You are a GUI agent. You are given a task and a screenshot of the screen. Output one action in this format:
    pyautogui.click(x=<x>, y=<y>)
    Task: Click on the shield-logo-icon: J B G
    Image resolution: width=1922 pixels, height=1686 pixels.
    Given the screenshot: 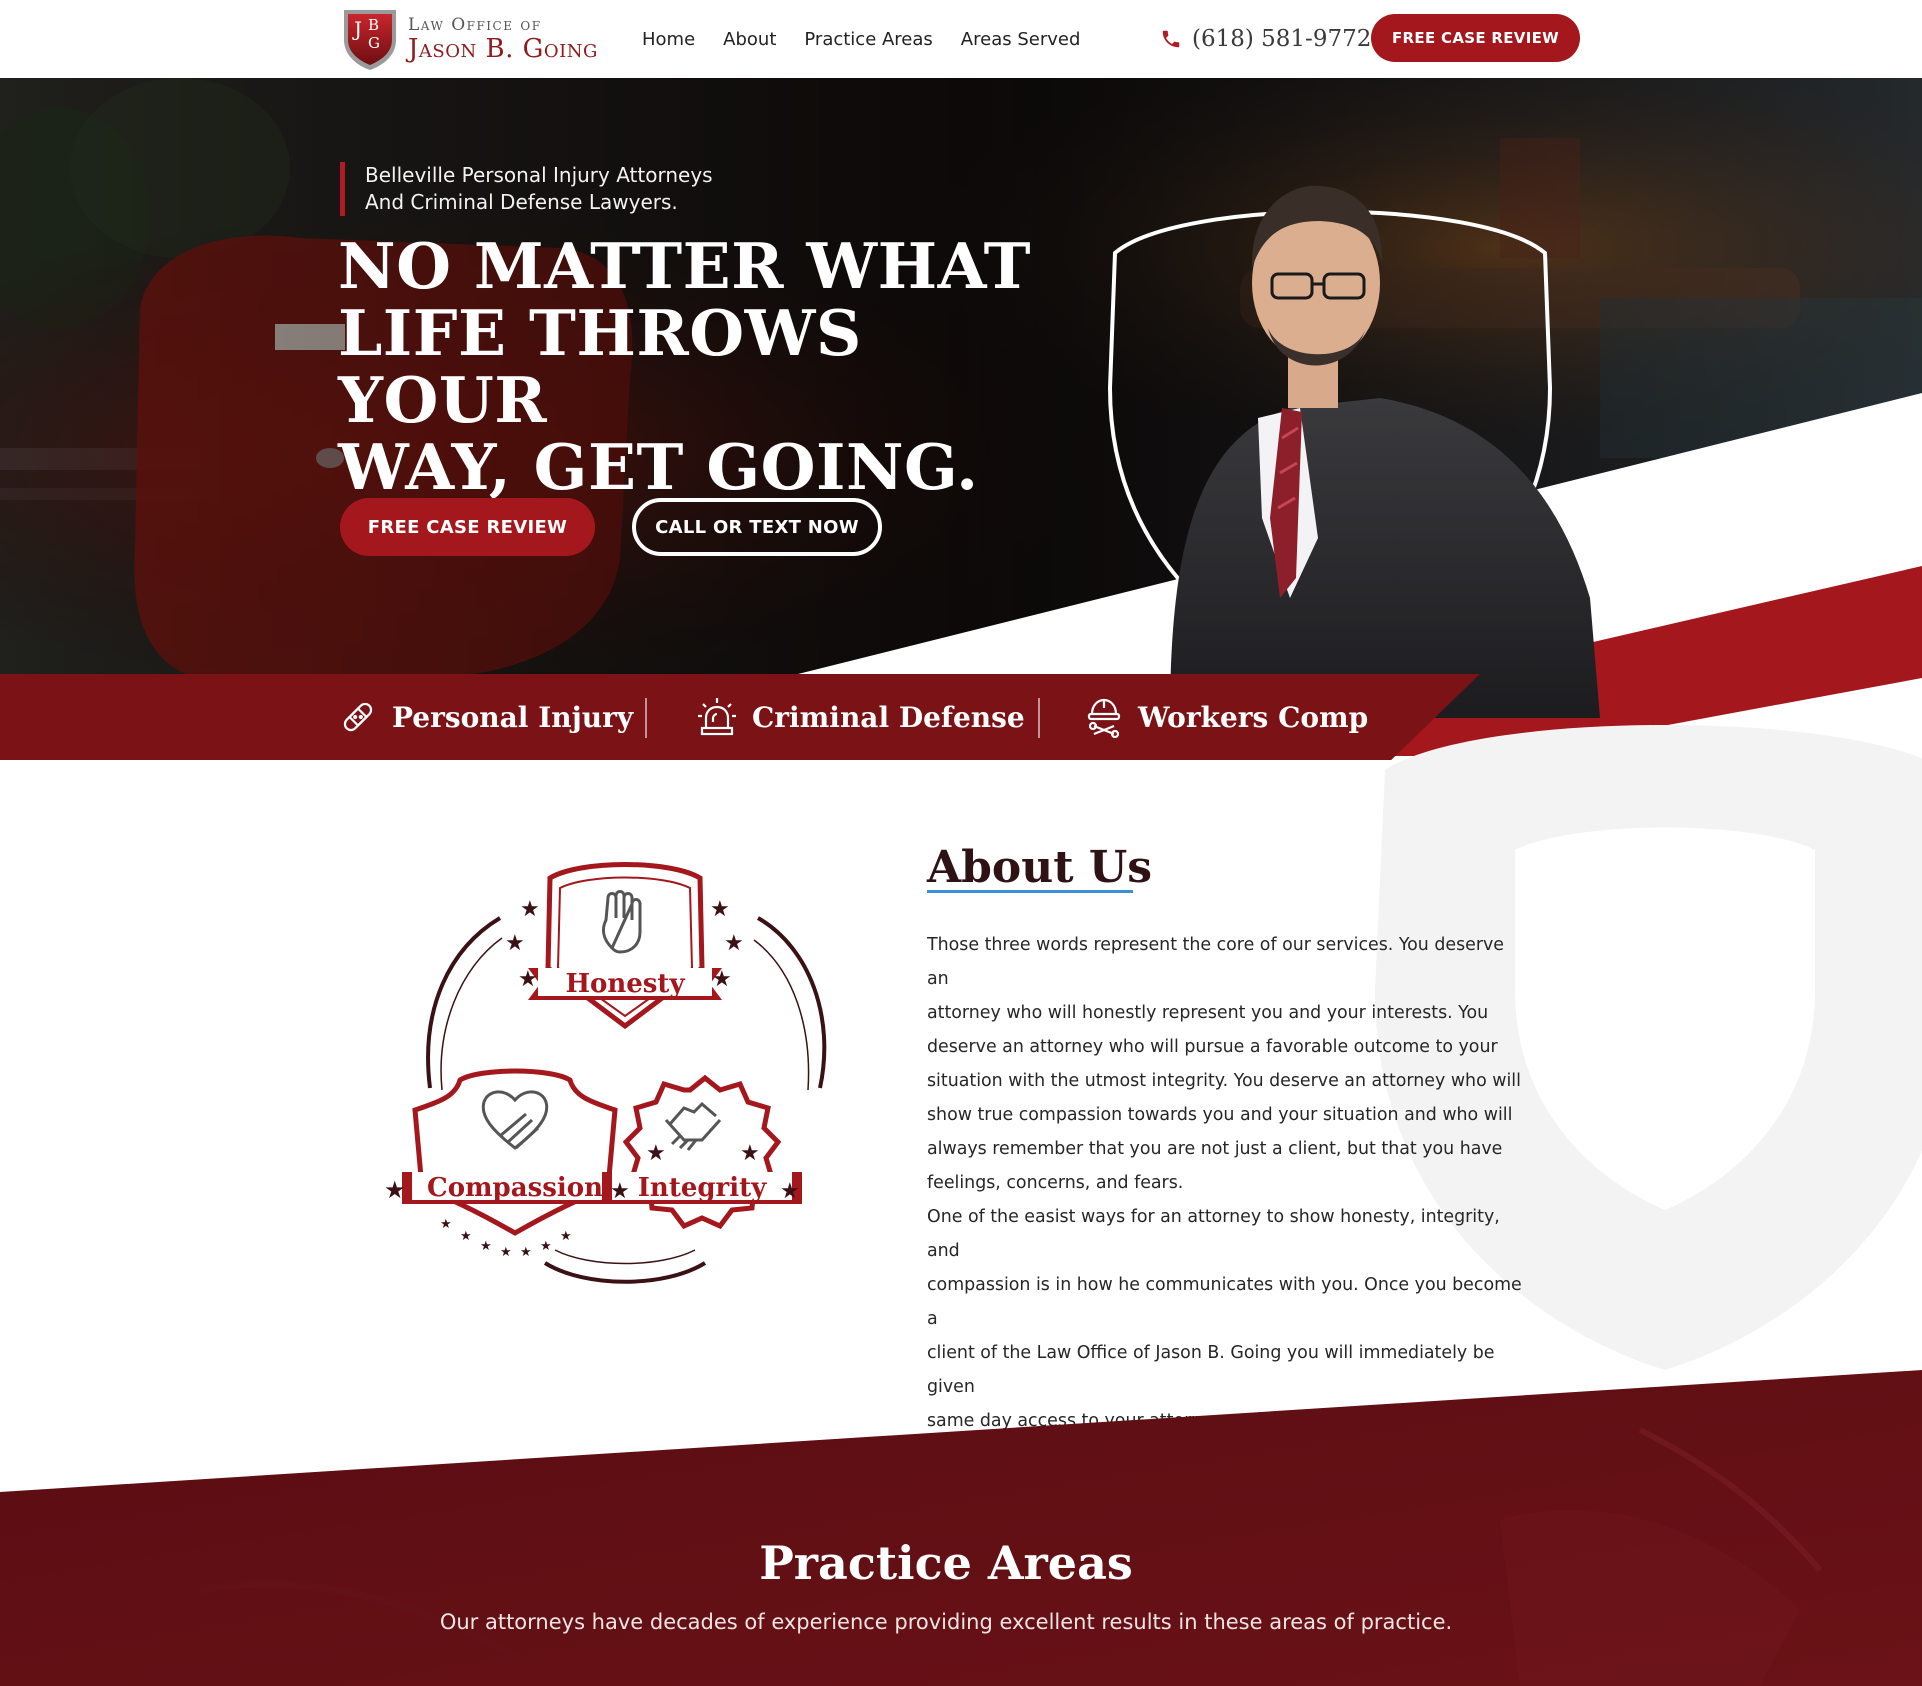 What is the action you would take?
    pyautogui.click(x=370, y=40)
    